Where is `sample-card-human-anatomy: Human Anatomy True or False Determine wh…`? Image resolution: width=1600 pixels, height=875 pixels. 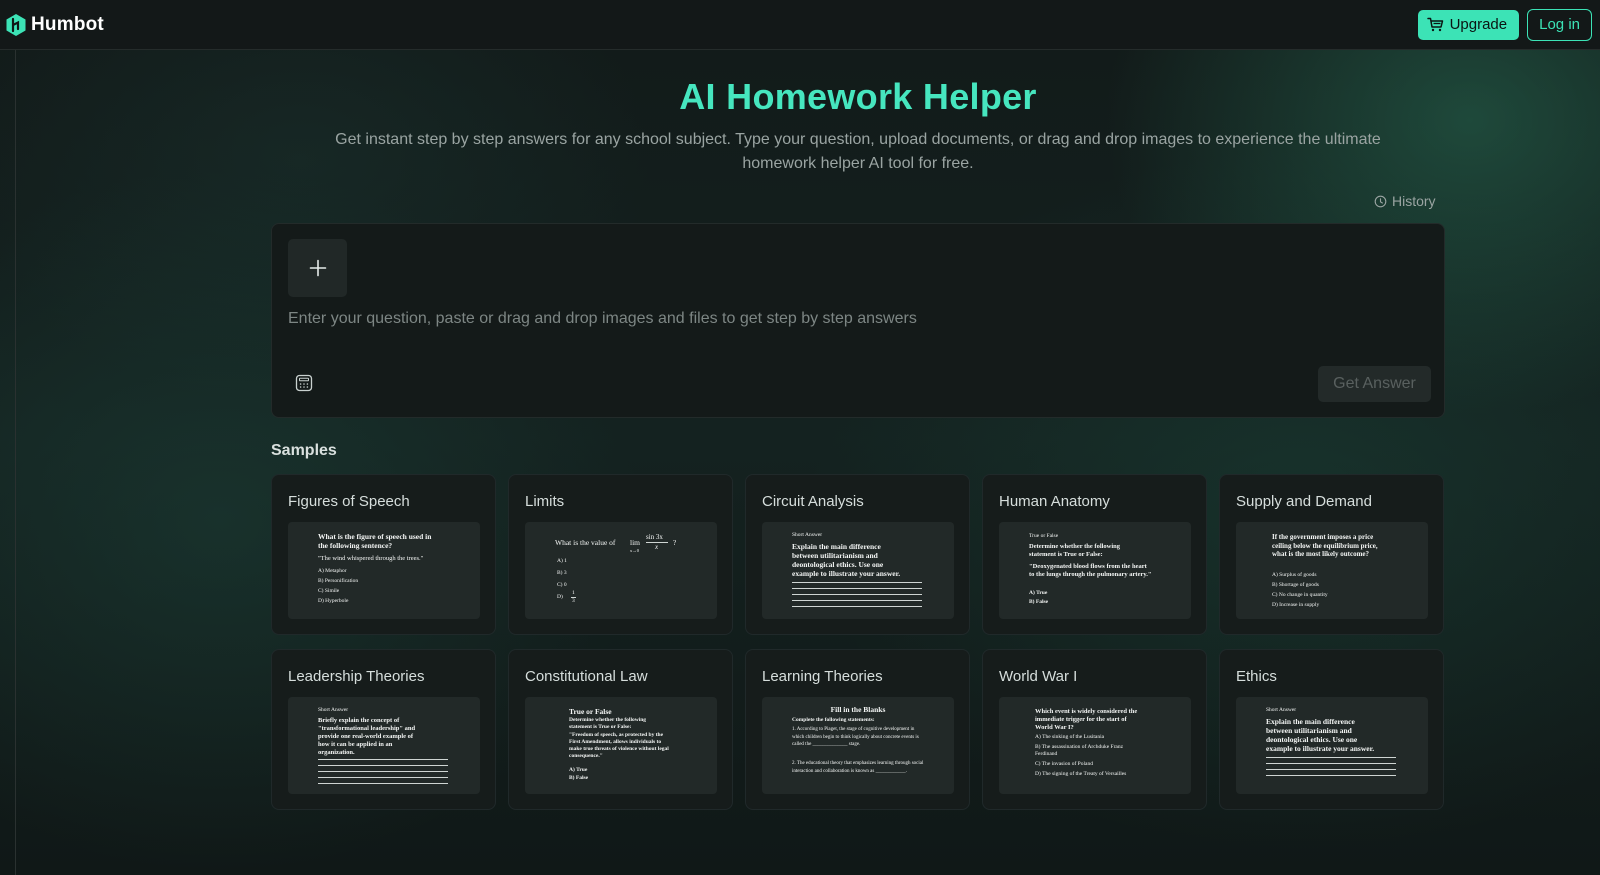
sample-card-human-anatomy: Human Anatomy True or False Determine wh… is located at coordinates (1094, 554).